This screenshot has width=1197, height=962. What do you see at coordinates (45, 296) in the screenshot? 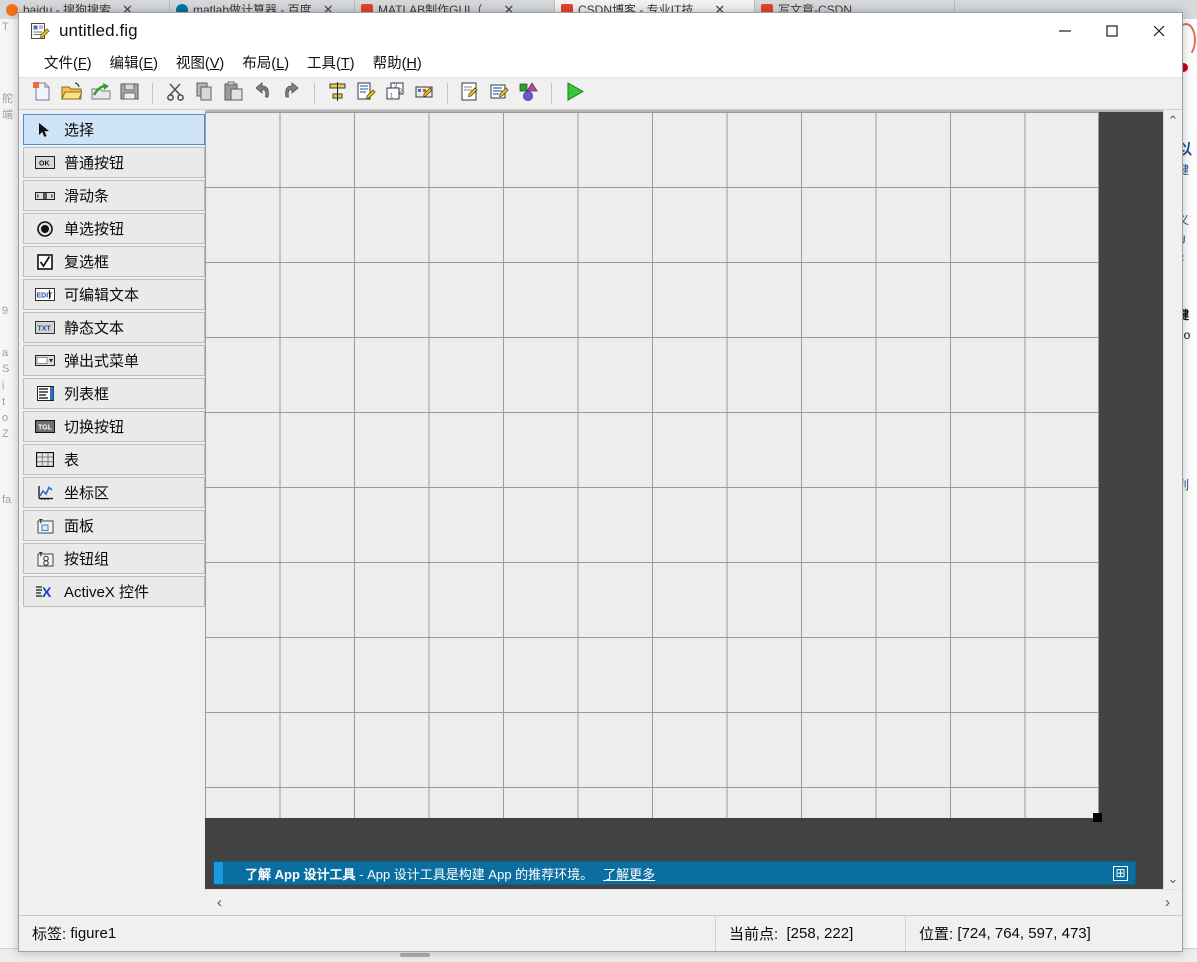
I see `svg-text: EDIT` at bounding box center [45, 296].